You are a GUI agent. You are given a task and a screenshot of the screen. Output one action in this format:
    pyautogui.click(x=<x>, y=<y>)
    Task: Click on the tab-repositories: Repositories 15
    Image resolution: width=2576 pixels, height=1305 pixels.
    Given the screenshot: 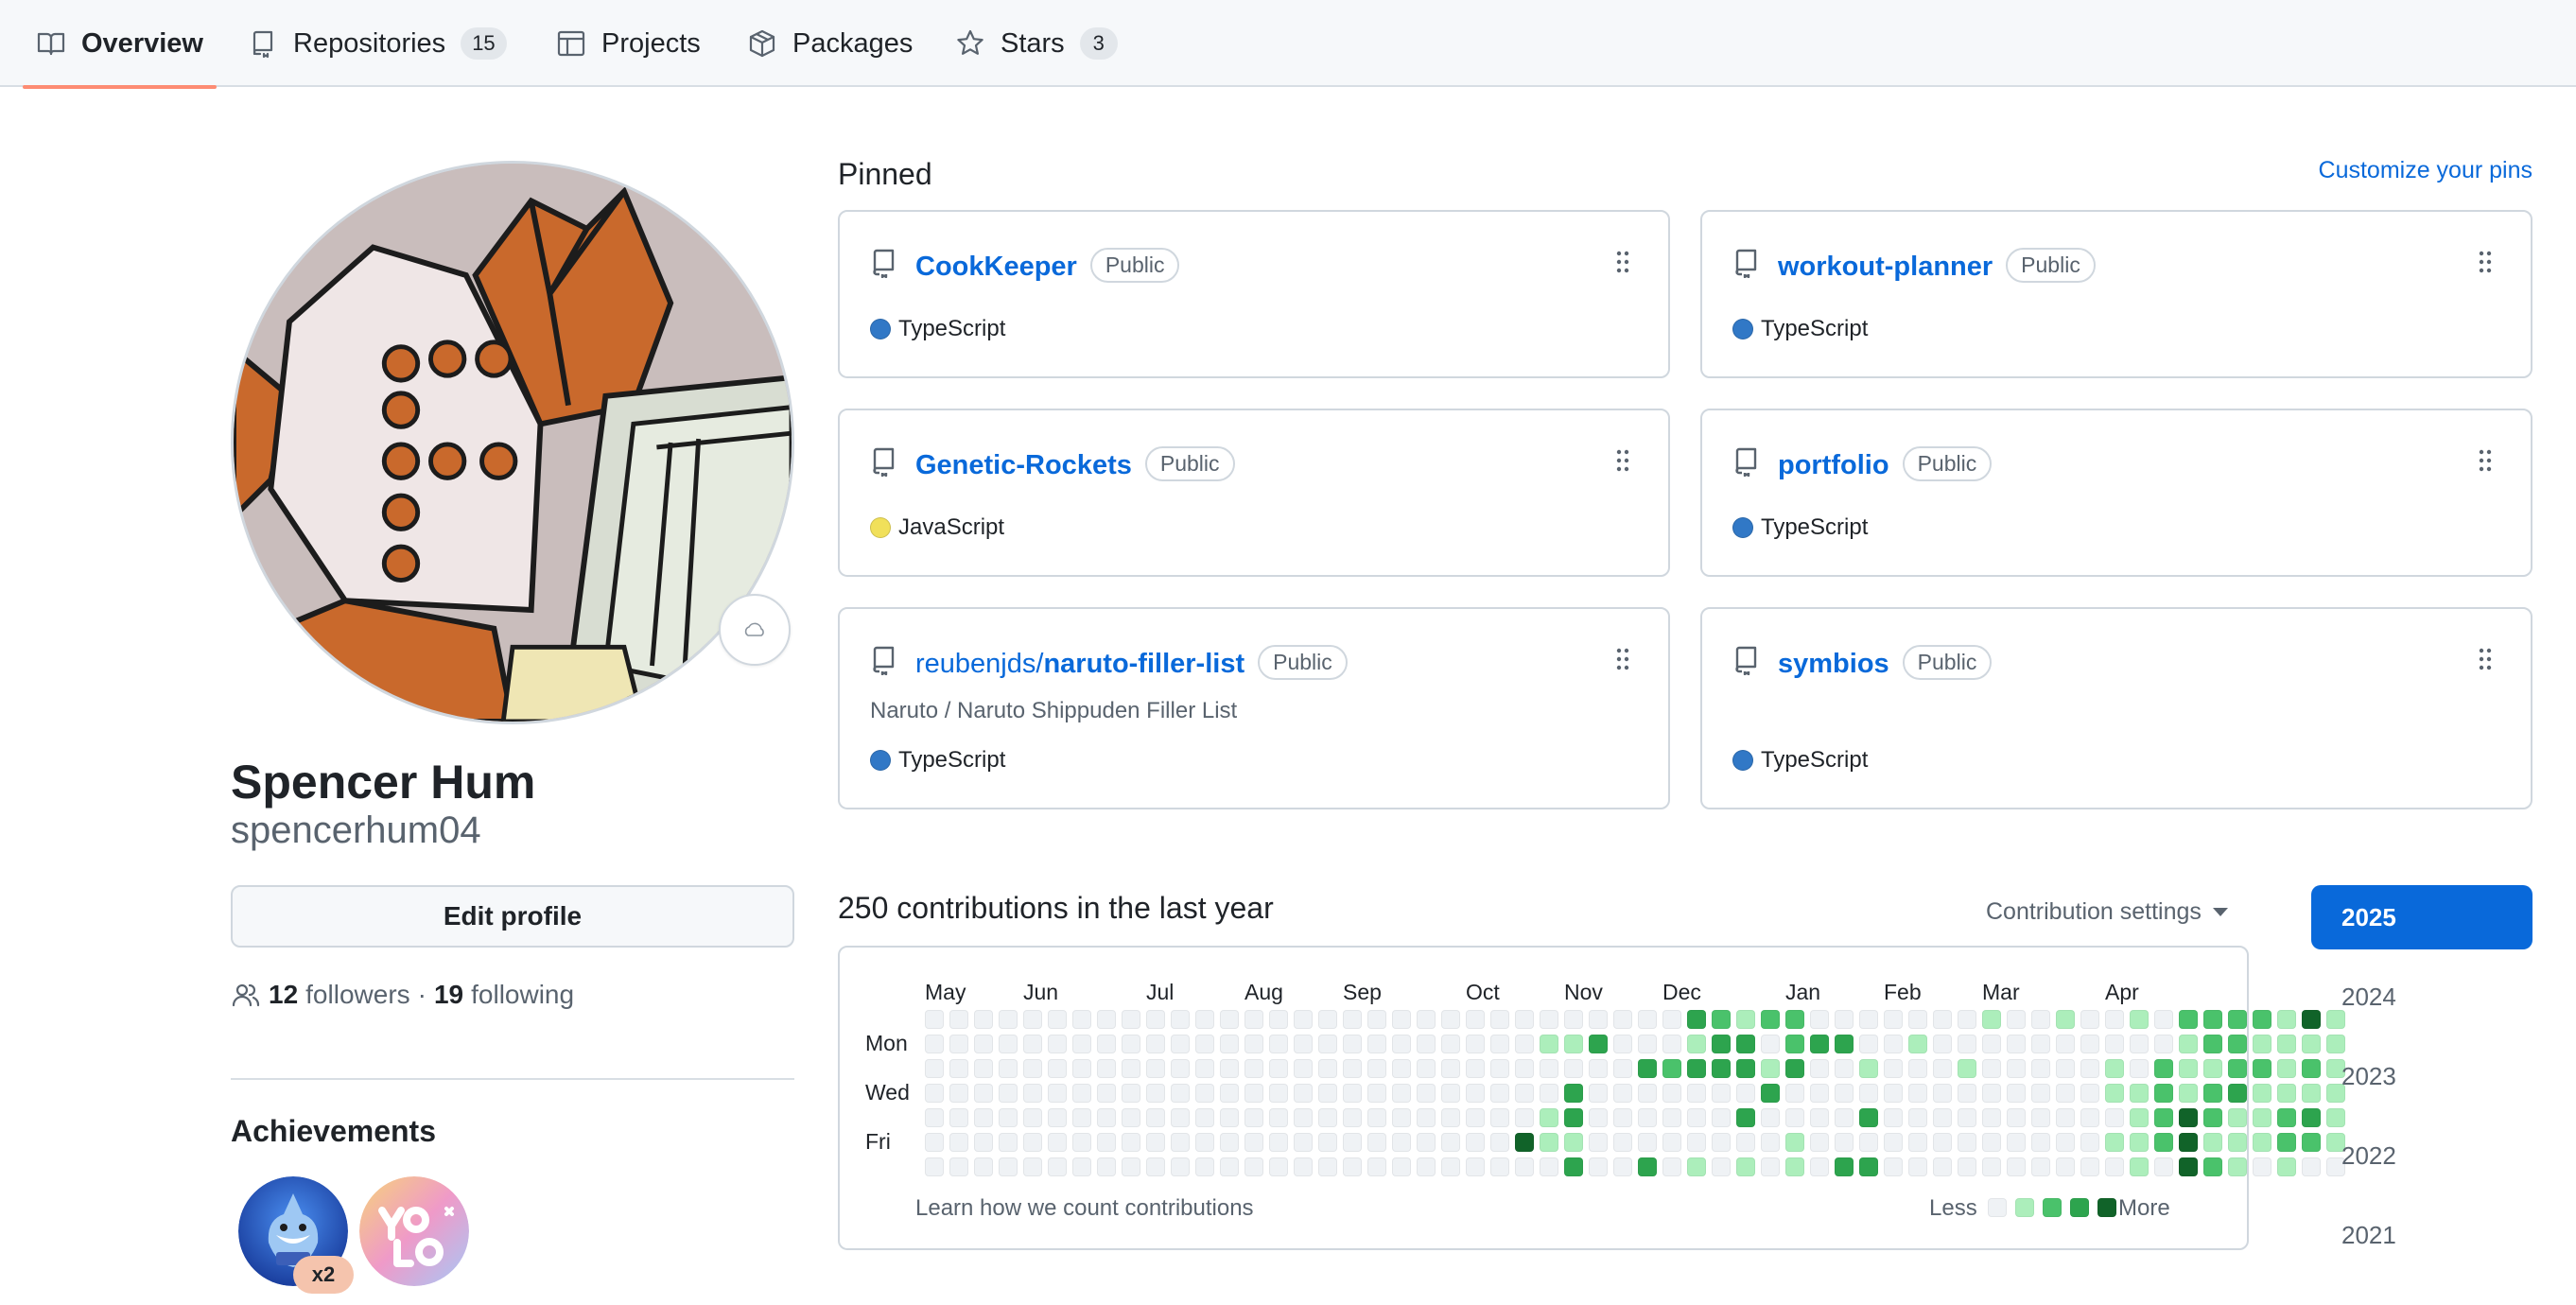 What is the action you would take?
    pyautogui.click(x=377, y=43)
    